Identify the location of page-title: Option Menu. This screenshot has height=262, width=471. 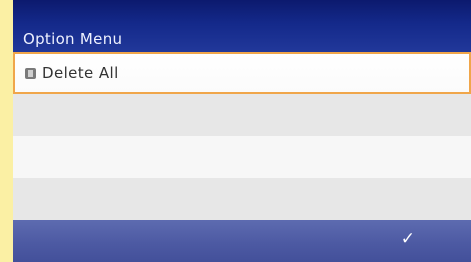
(73, 39).